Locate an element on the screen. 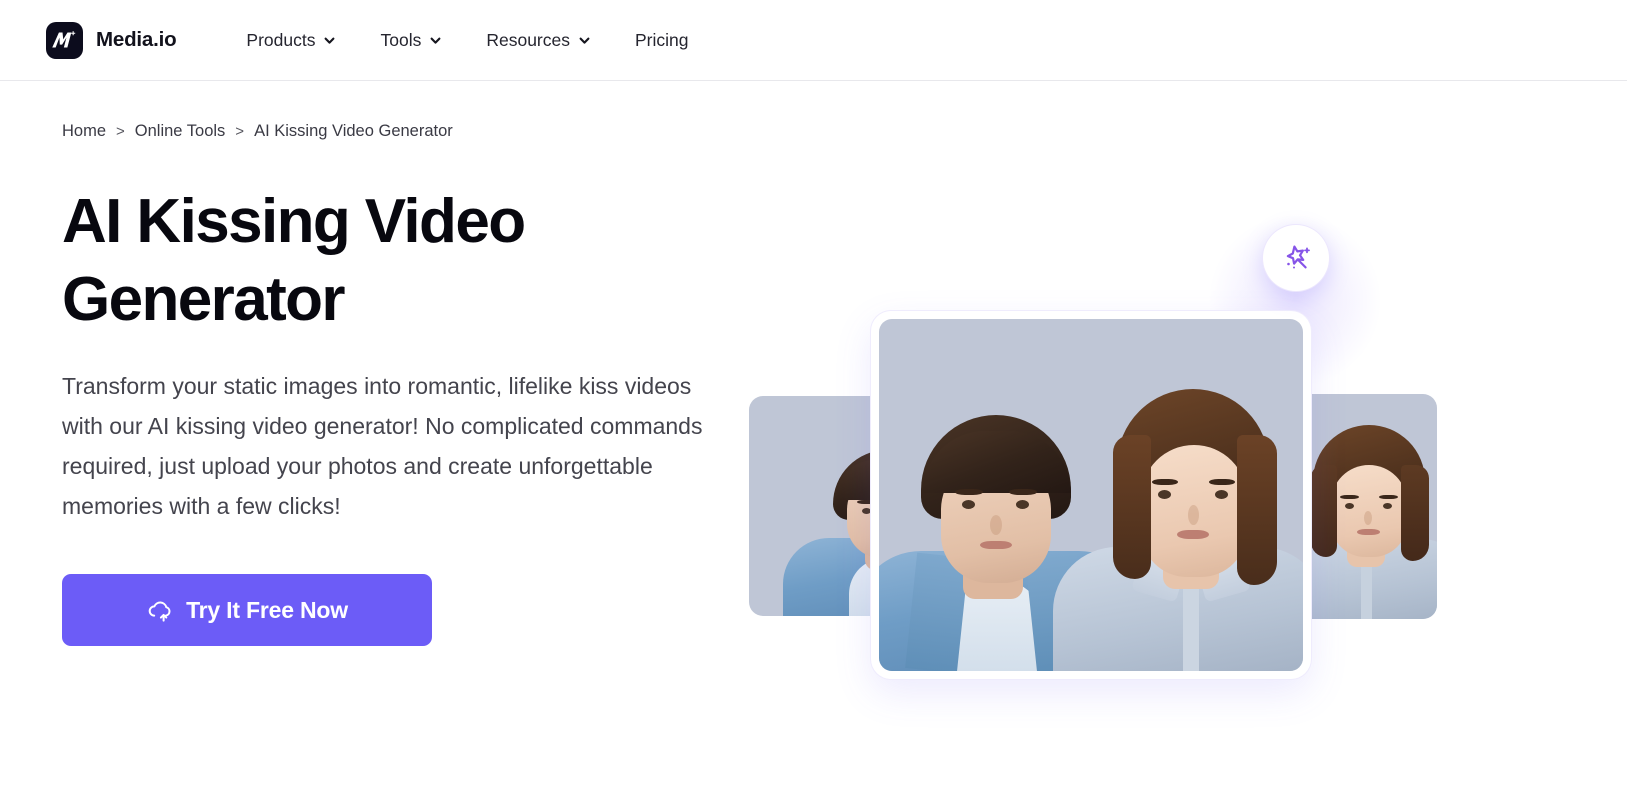  nav-item-label: Tools is located at coordinates (401, 39).